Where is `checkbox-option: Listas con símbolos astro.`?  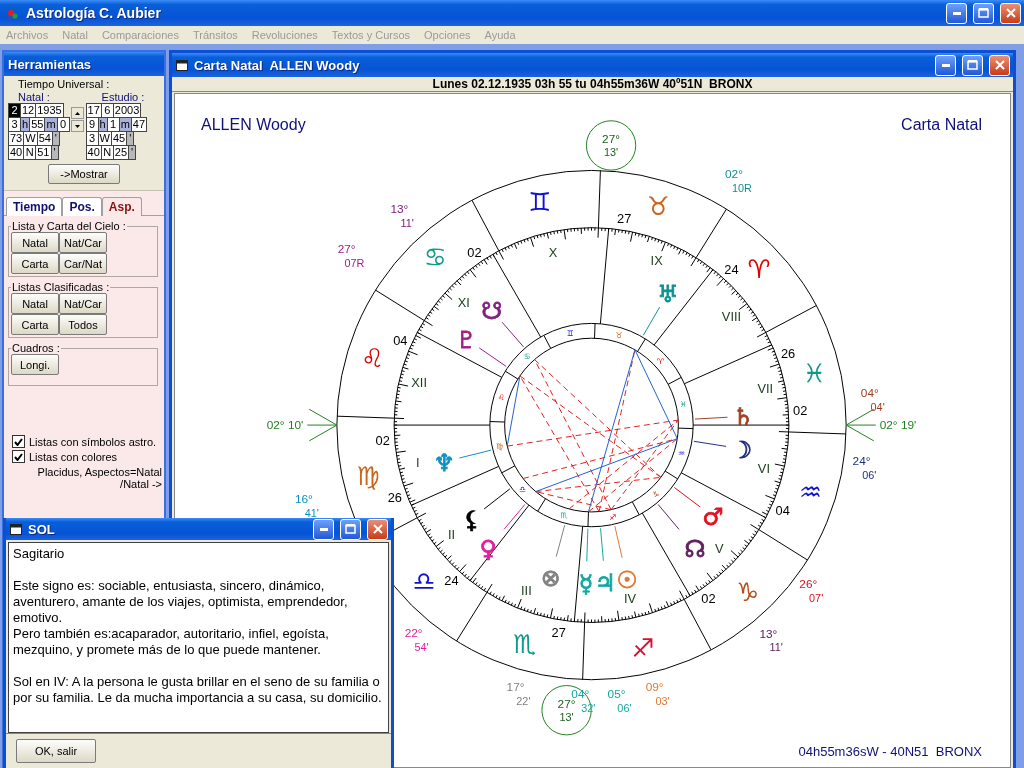
checkbox-option: Listas con símbolos astro. is located at coordinates (84, 441).